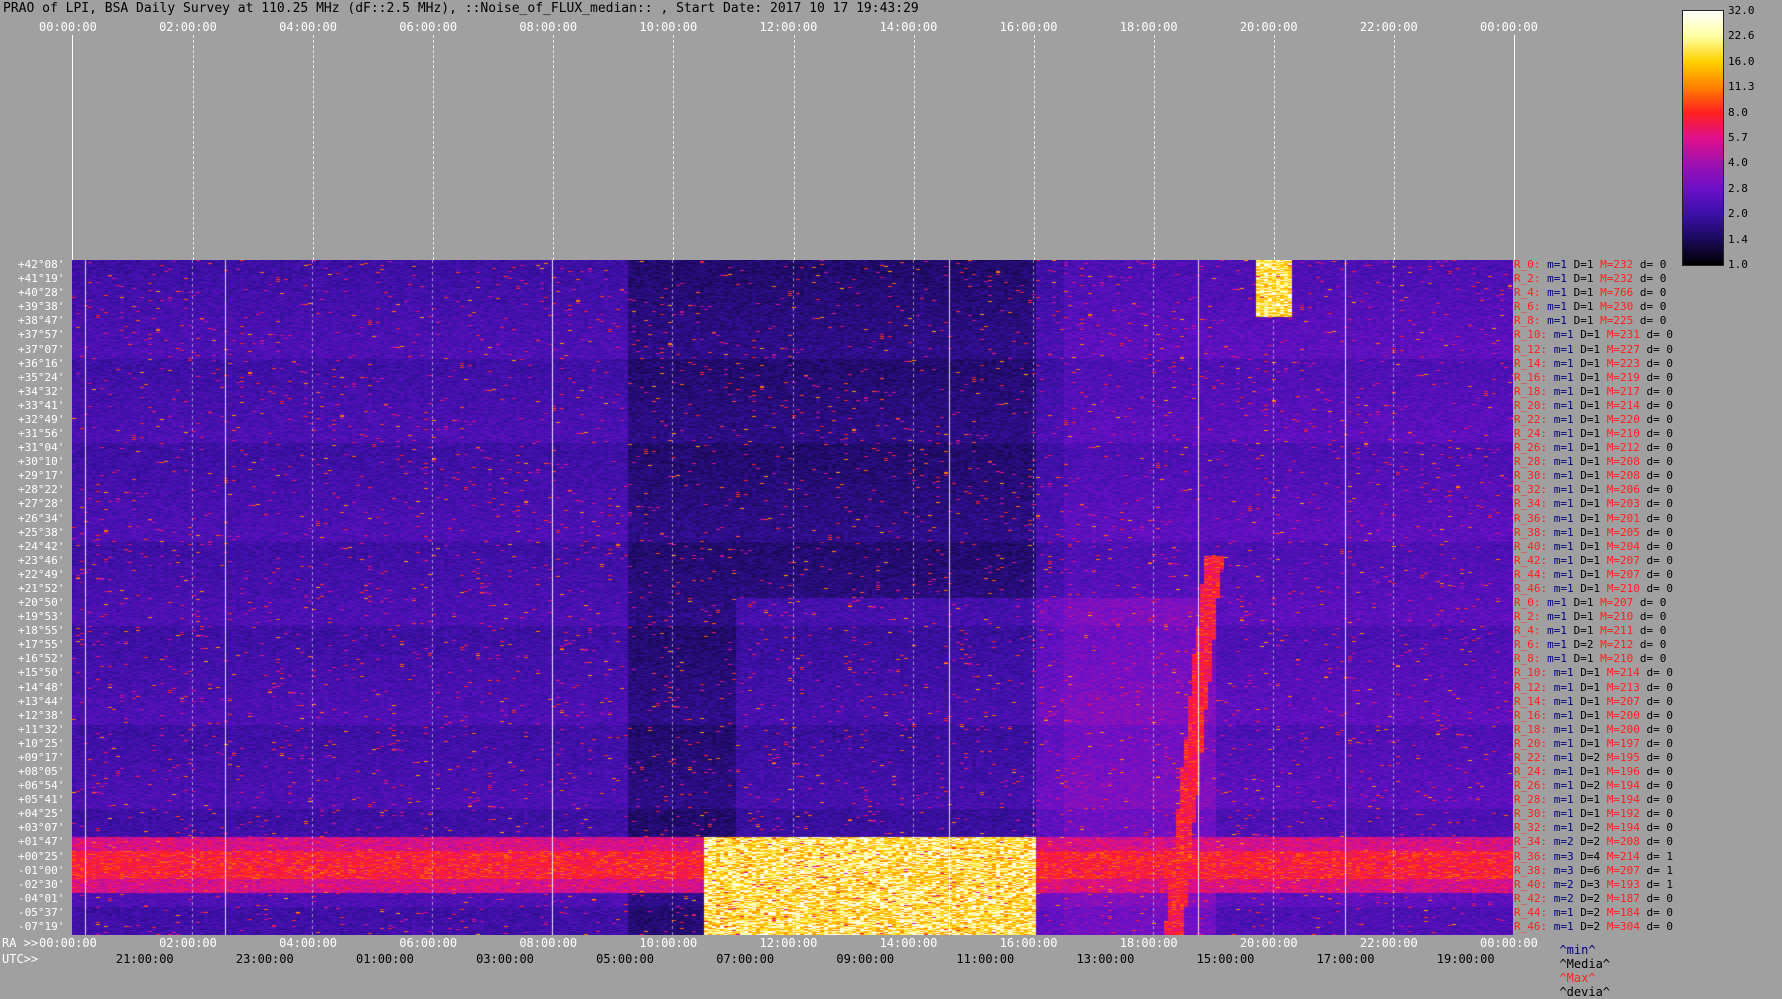 This screenshot has height=999, width=1782. I want to click on row-stat: R_2: m=1 D=1 M=210 d= 0, so click(1593, 616).